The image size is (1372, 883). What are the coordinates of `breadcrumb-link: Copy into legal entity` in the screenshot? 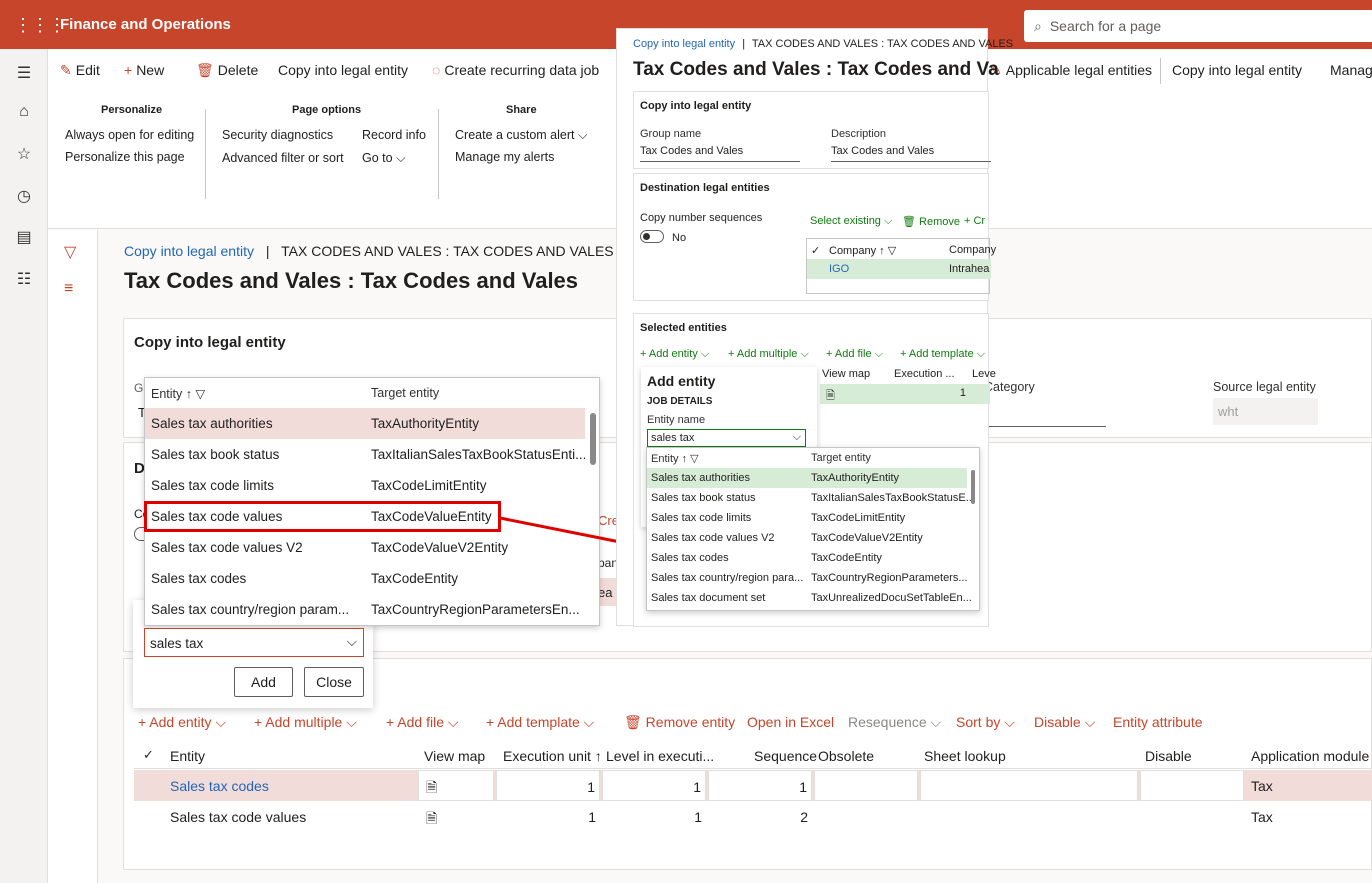 It's located at (189, 251).